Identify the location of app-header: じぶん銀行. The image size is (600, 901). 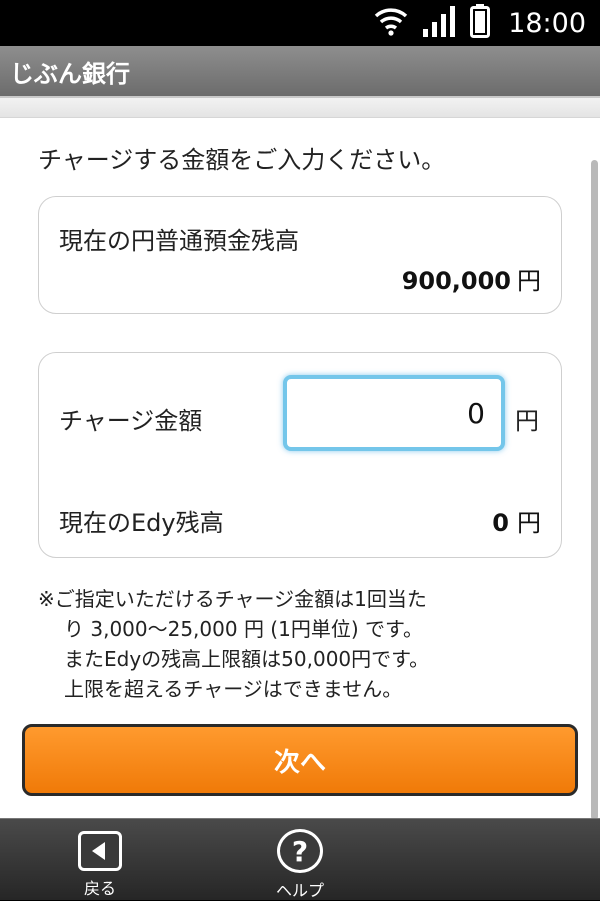
(300, 72).